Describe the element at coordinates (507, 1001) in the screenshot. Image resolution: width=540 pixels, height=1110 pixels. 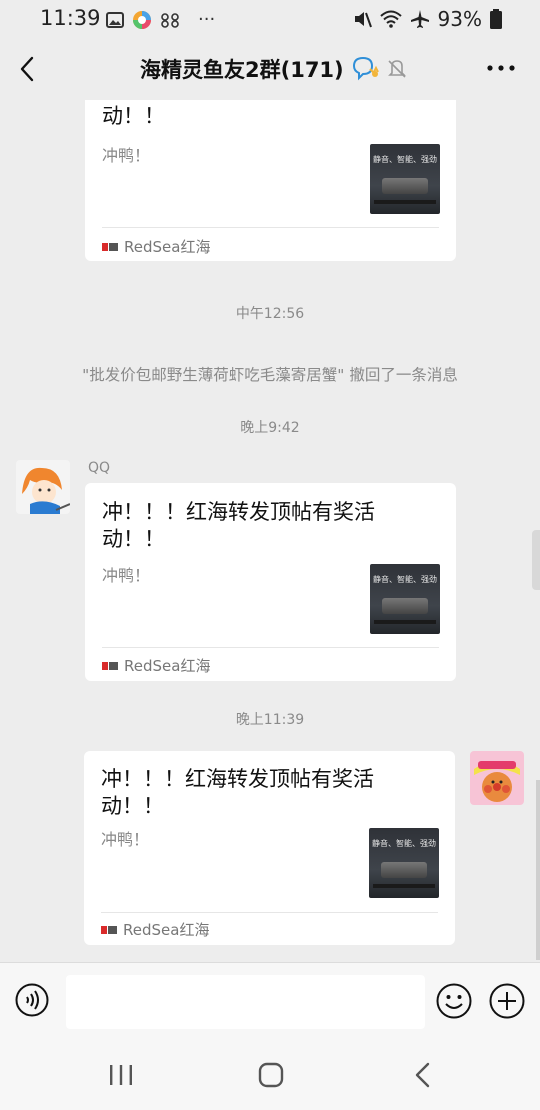
I see `plus-icon` at that location.